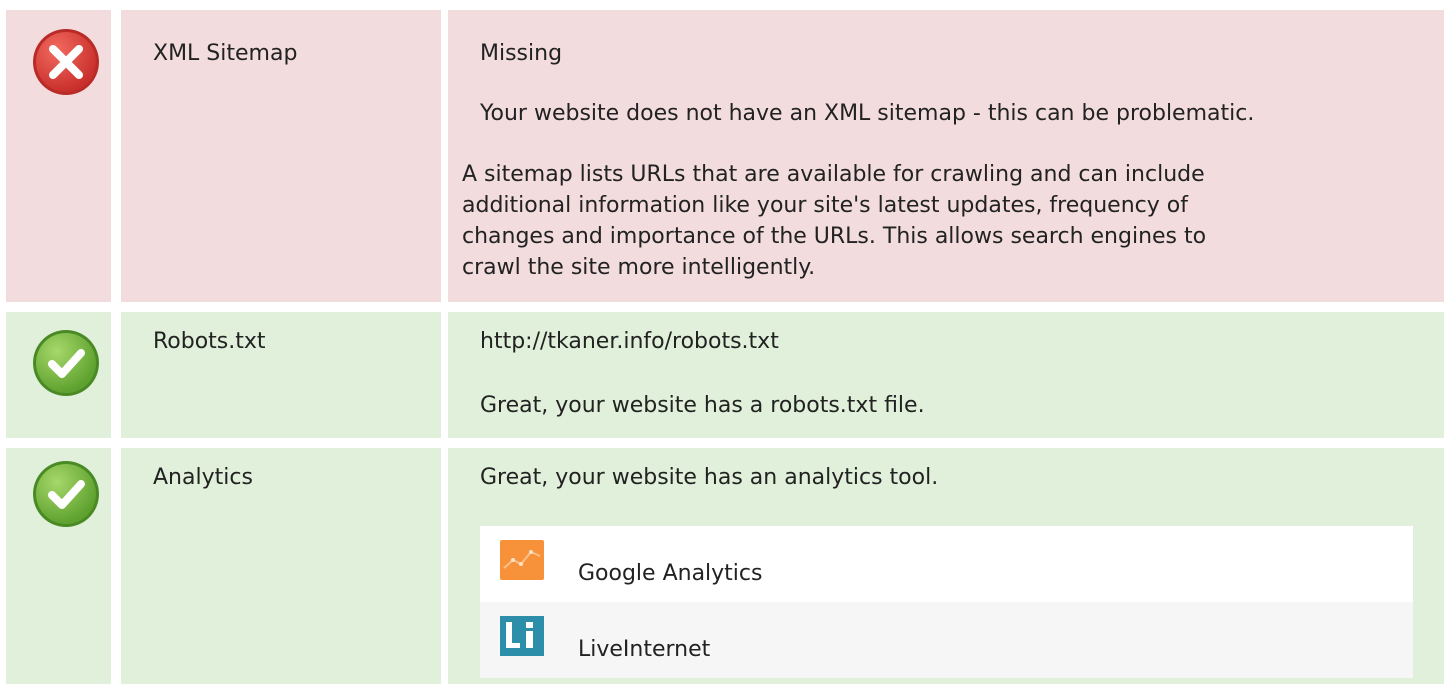  What do you see at coordinates (946, 640) in the screenshot?
I see `list-item: LiveInternet` at bounding box center [946, 640].